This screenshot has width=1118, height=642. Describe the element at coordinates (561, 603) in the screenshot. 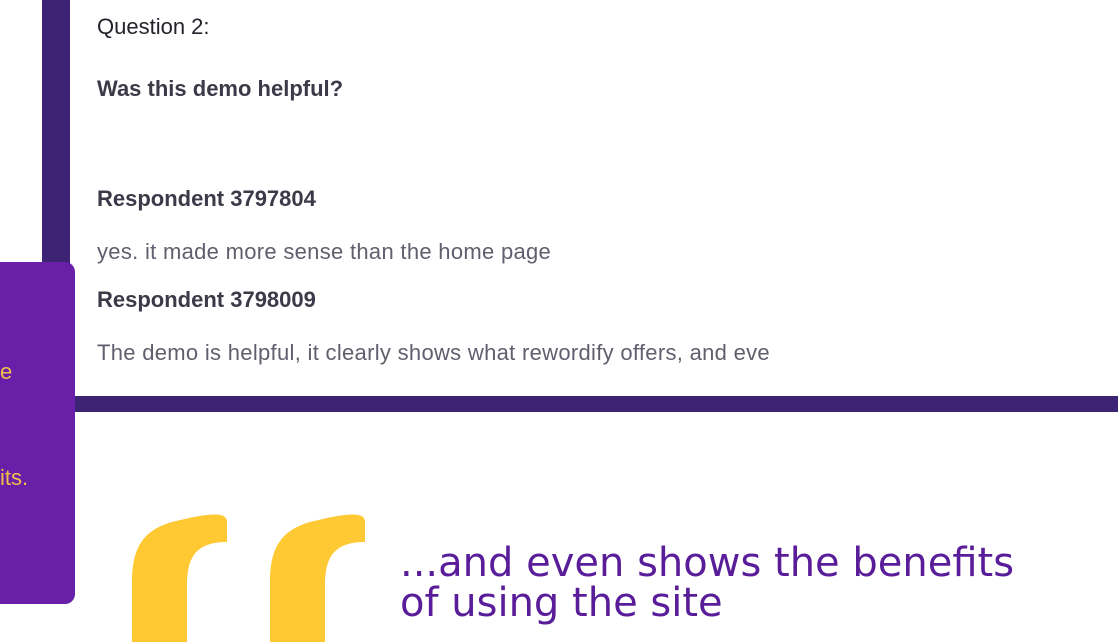

I see `quote-text-line-2: of using the site` at that location.